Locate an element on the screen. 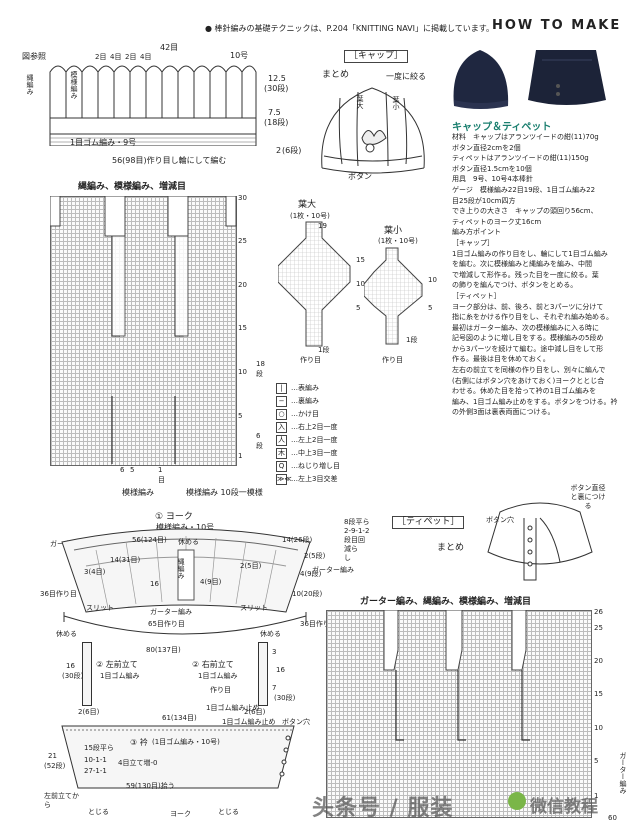  section-title: HOW TO MAKE is located at coordinates (557, 25).